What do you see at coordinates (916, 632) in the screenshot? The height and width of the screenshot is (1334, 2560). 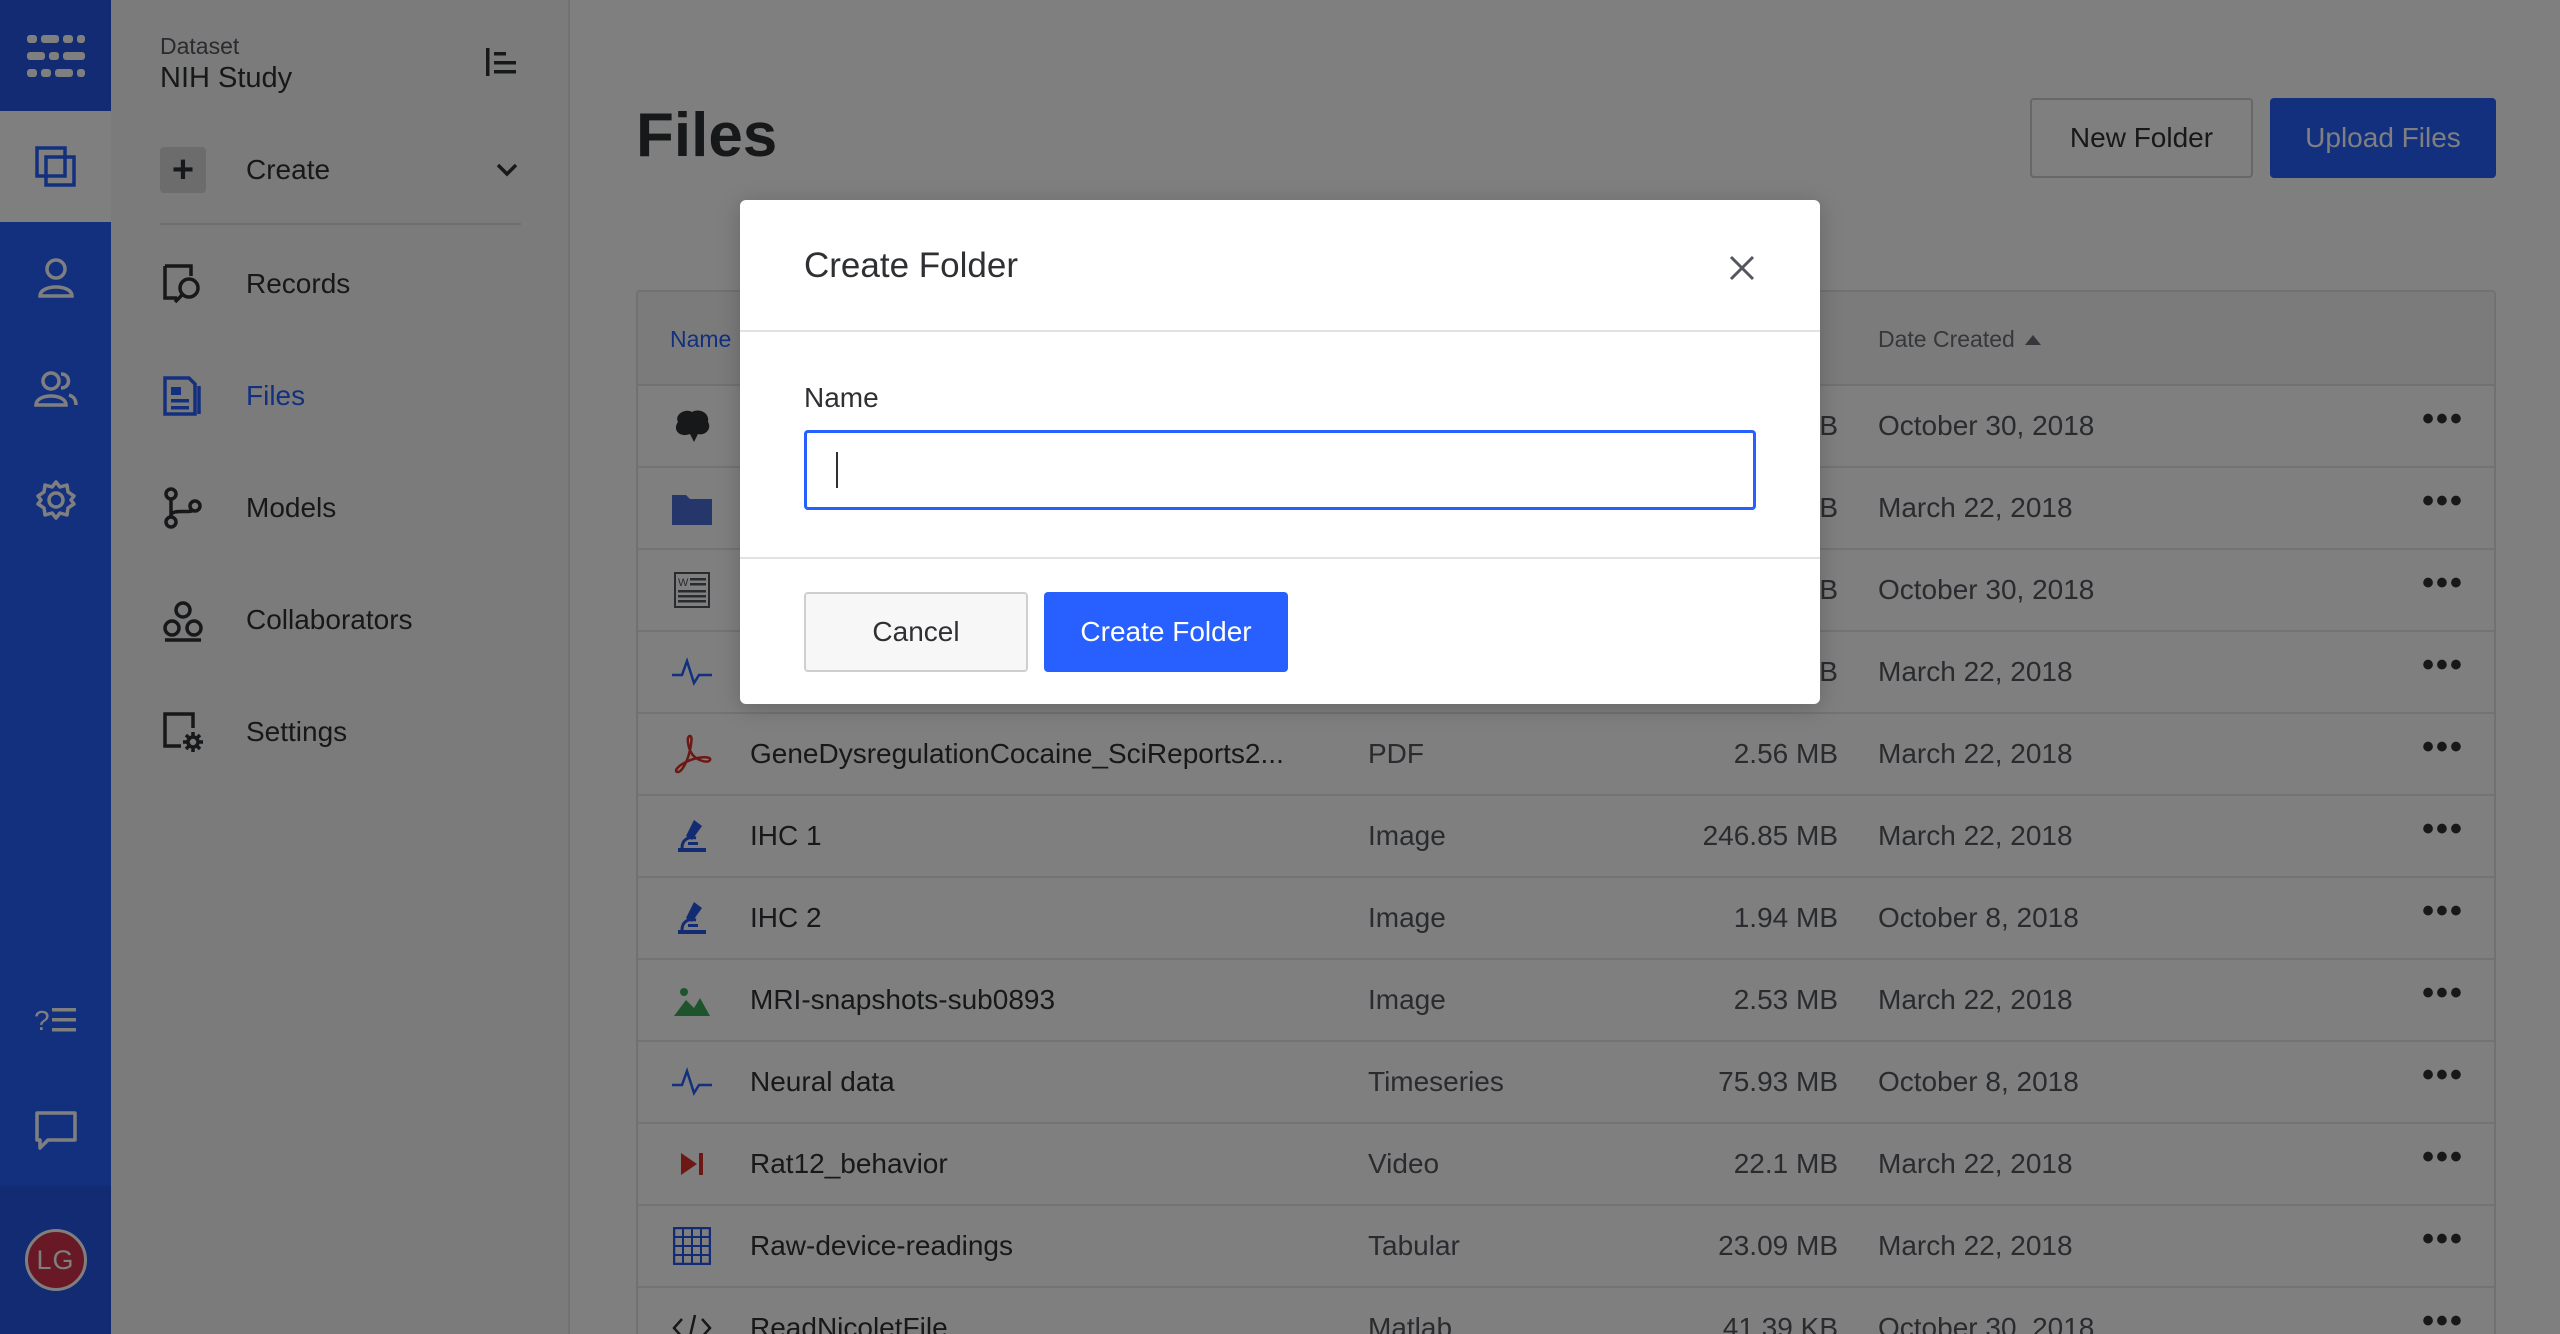 I see `cancel-button: Cancel` at bounding box center [916, 632].